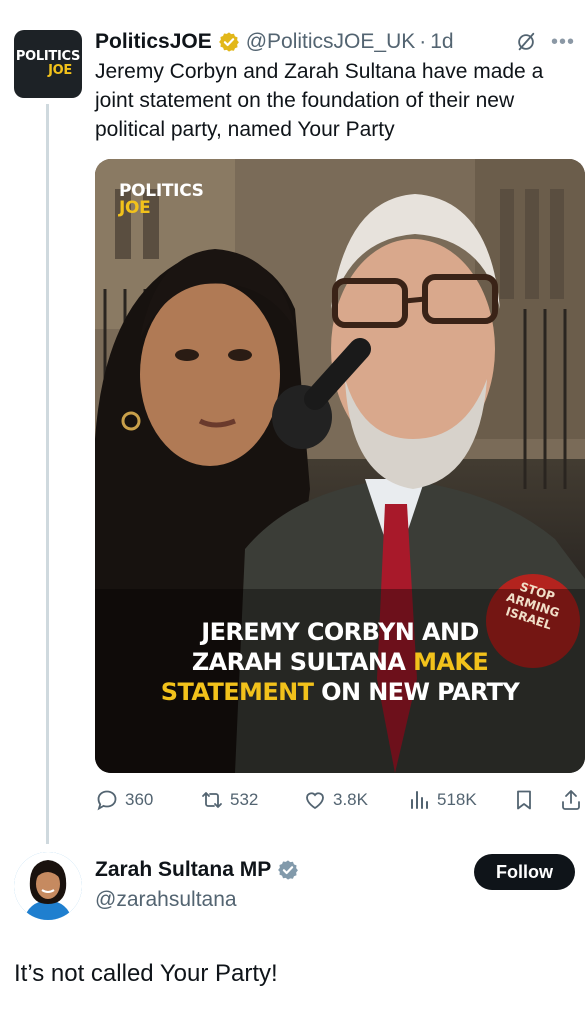 This screenshot has width=587, height=1024. What do you see at coordinates (331, 42) in the screenshot?
I see `author-handle: @PoliticsJOE_UK` at bounding box center [331, 42].